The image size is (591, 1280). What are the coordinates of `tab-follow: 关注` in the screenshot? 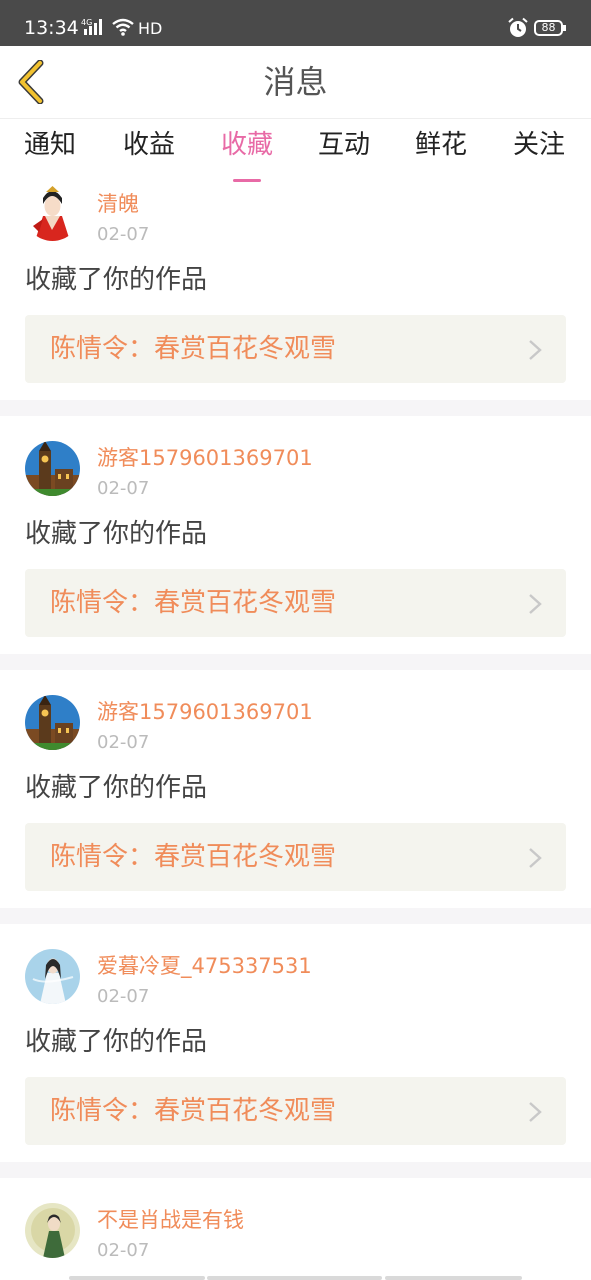 It's located at (539, 145).